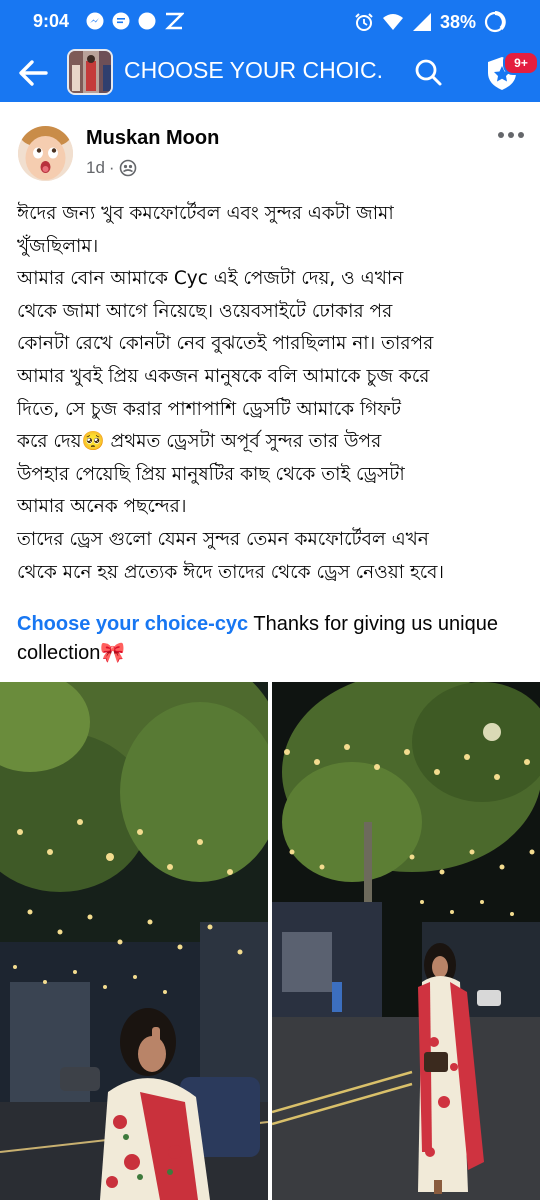 The image size is (540, 1200). Describe the element at coordinates (121, 21) in the screenshot. I see `chat-bubble-icon` at that location.